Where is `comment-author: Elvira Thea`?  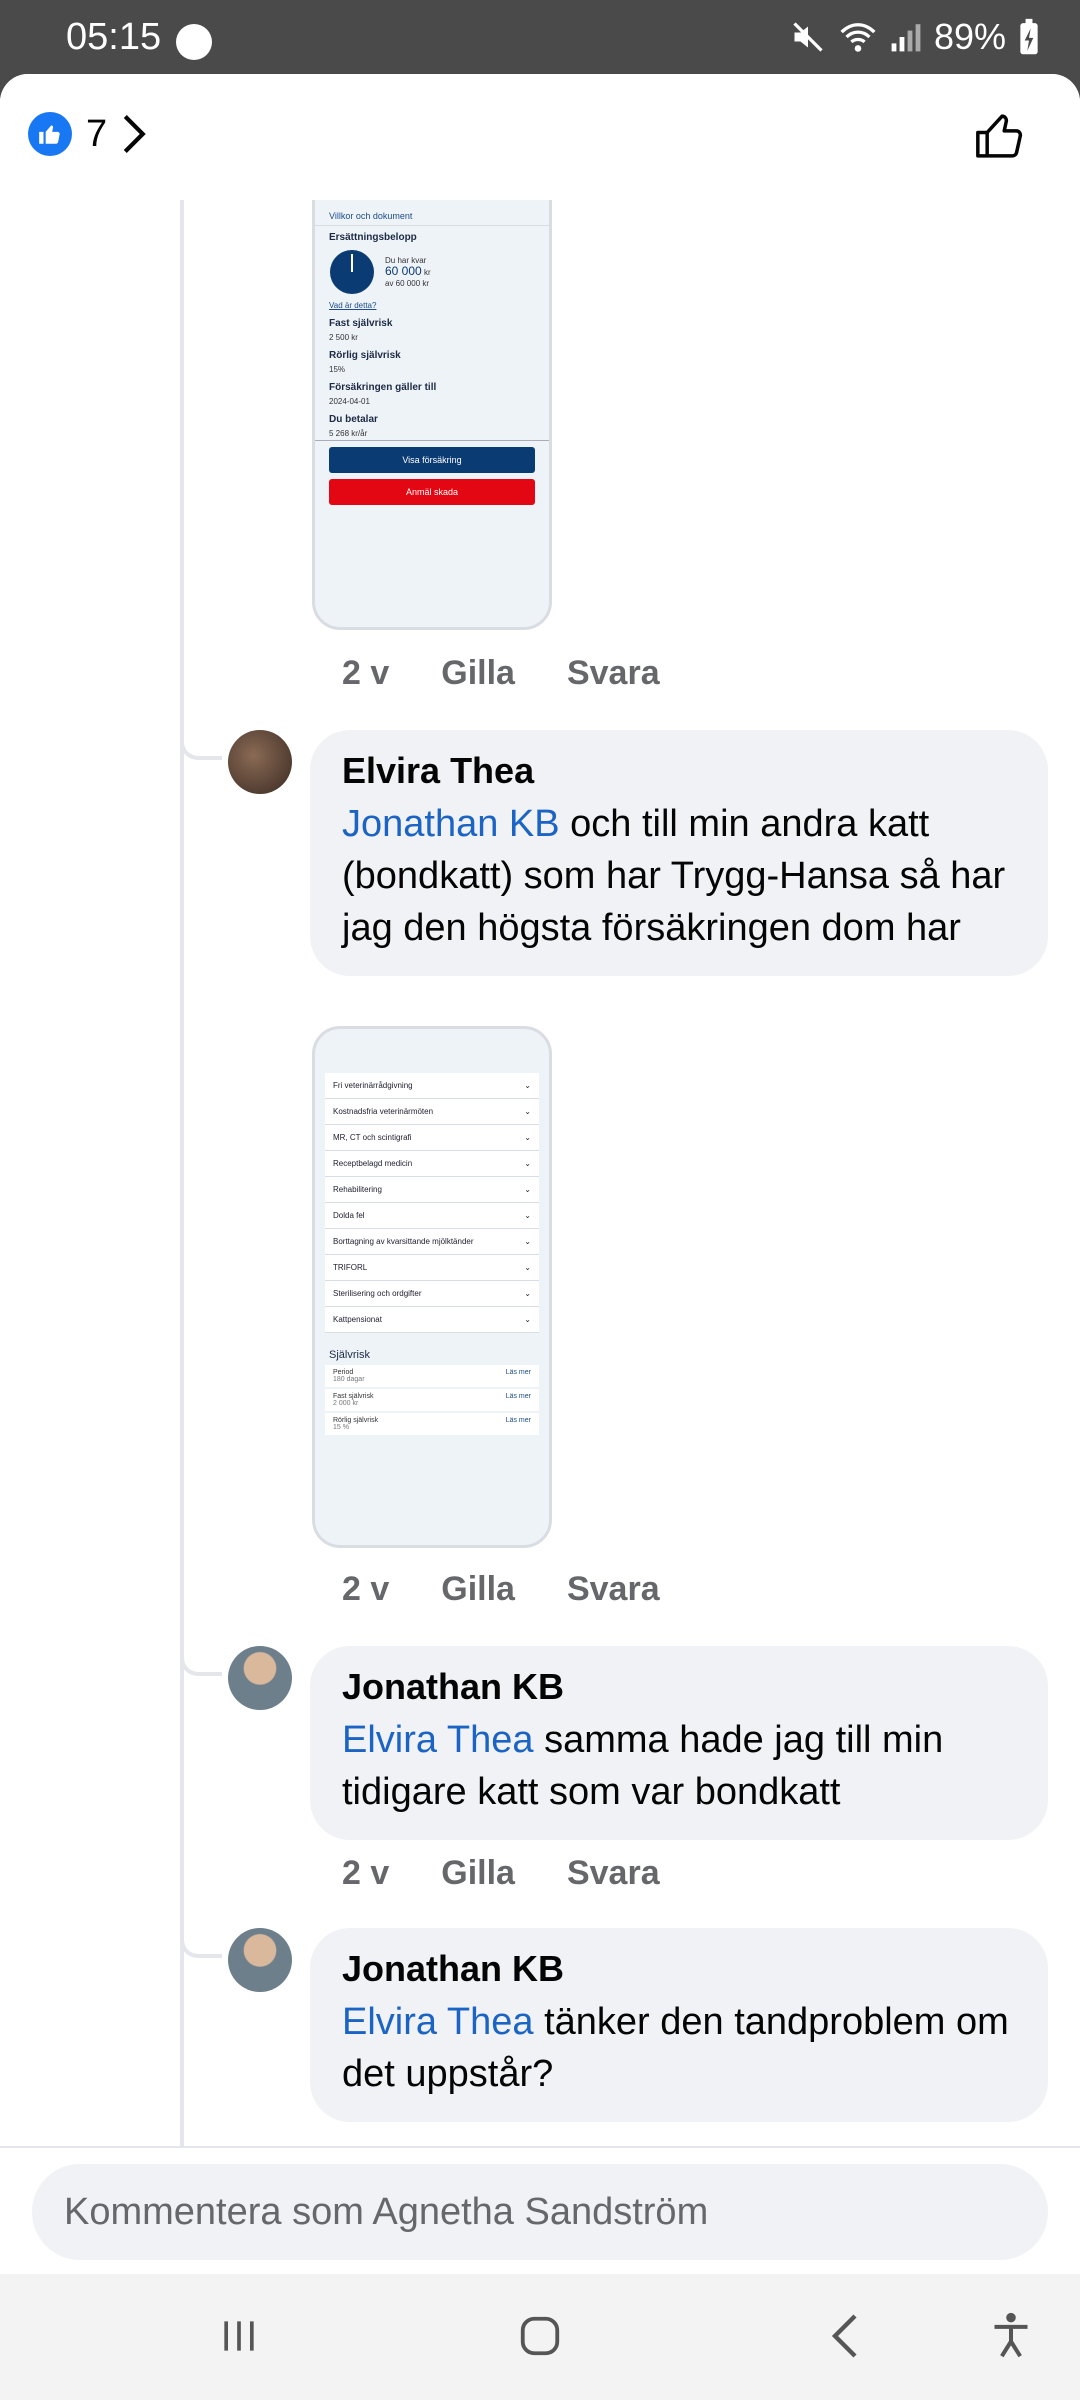 comment-author: Elvira Thea is located at coordinates (679, 771).